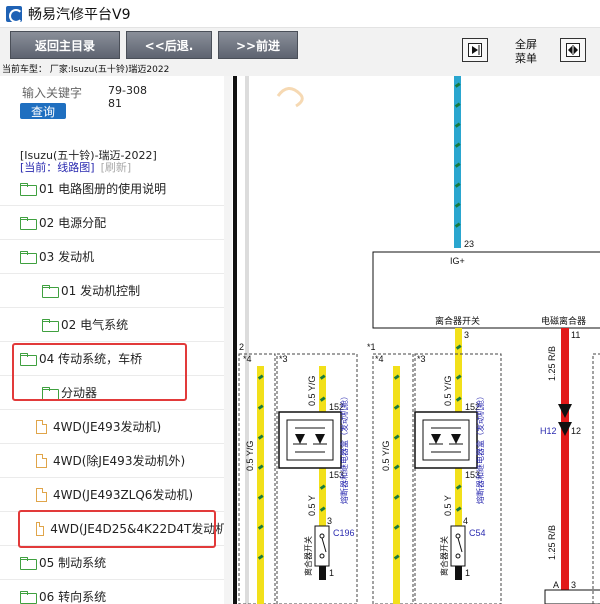 The image size is (600, 604). What do you see at coordinates (73, 563) in the screenshot?
I see `tree-item-label: 05 制动系统` at bounding box center [73, 563].